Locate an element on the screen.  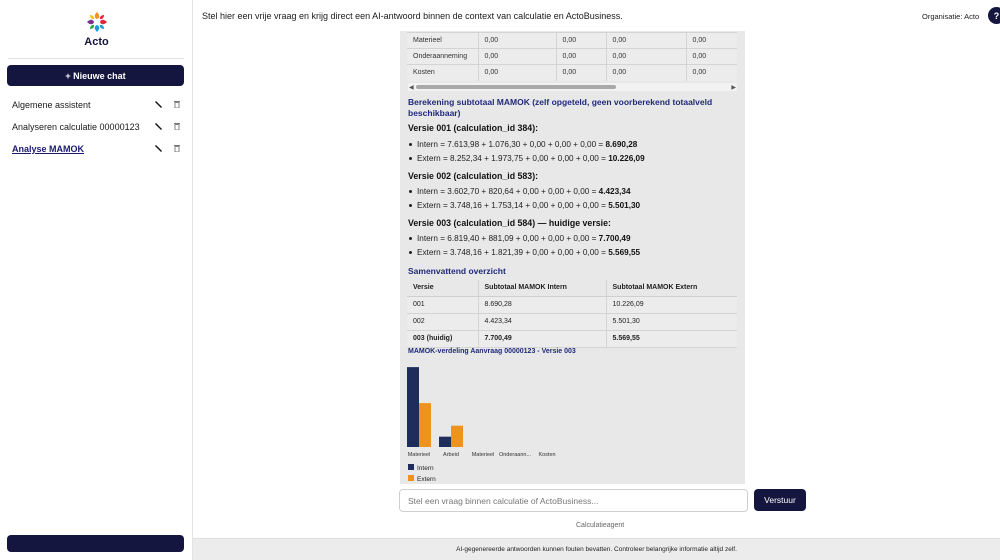
agent-label: Calculatieagent is located at coordinates (600, 525).